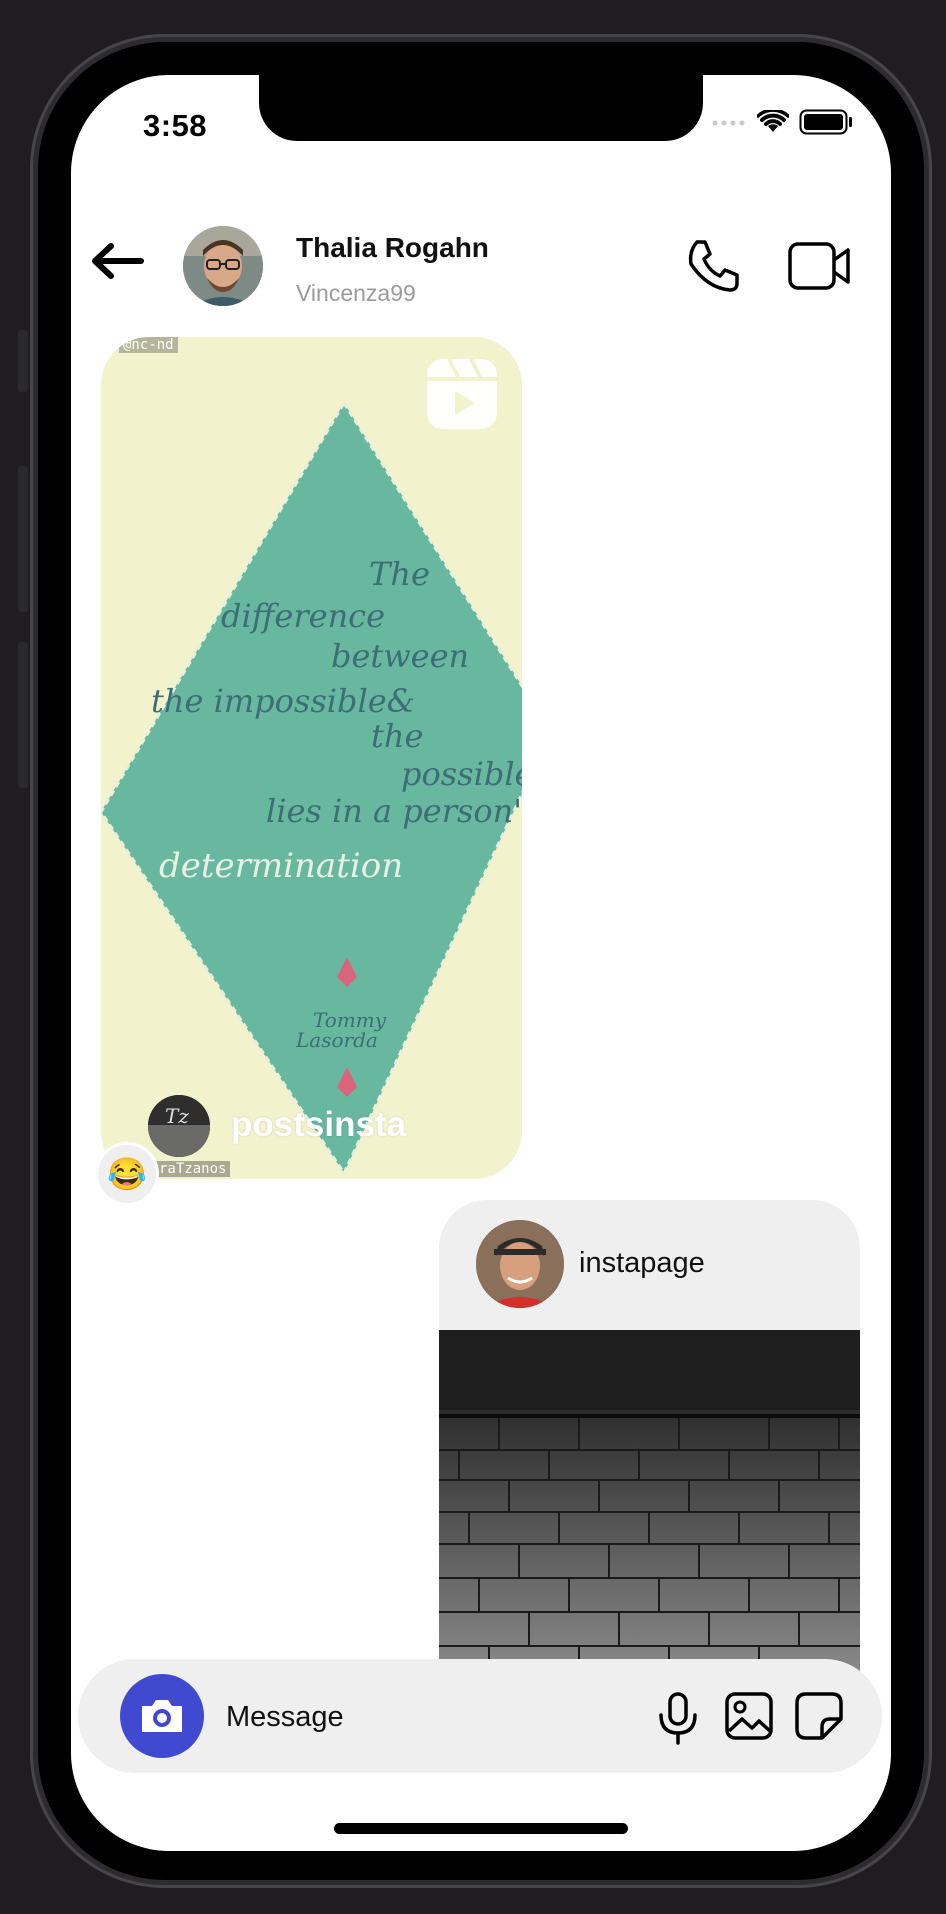  I want to click on reel-author-avatar: Tz, so click(179, 1126).